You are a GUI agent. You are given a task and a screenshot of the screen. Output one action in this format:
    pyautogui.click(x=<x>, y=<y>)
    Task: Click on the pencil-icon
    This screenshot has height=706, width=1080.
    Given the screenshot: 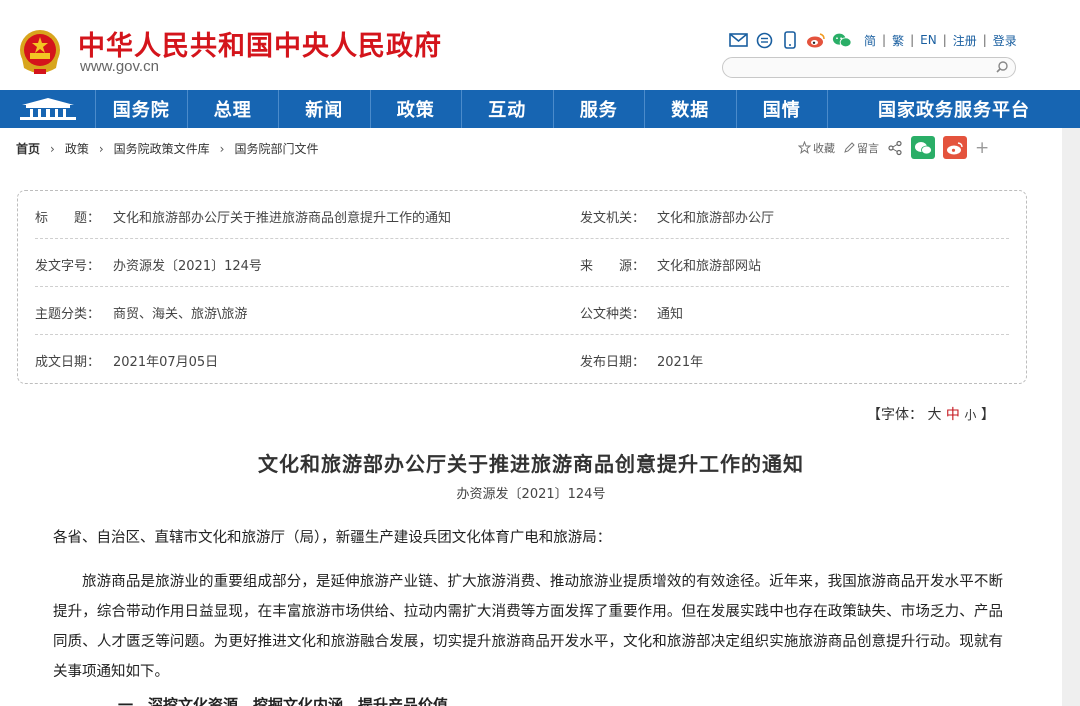 What is the action you would take?
    pyautogui.click(x=849, y=147)
    